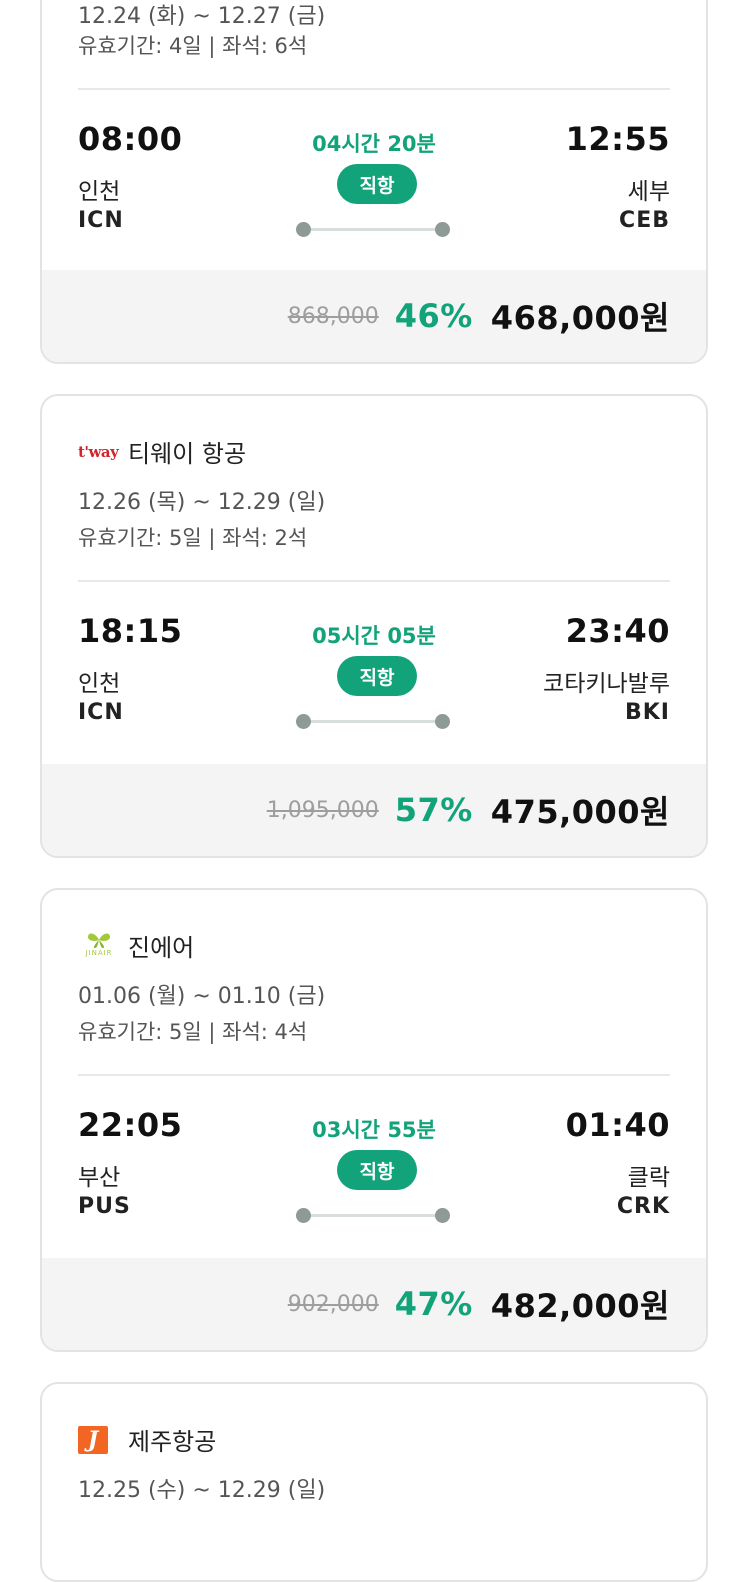 The image size is (750, 1582). Describe the element at coordinates (193, 1032) in the screenshot. I see `validity-seats: 유효기간: 5일 | 좌석: 4석` at that location.